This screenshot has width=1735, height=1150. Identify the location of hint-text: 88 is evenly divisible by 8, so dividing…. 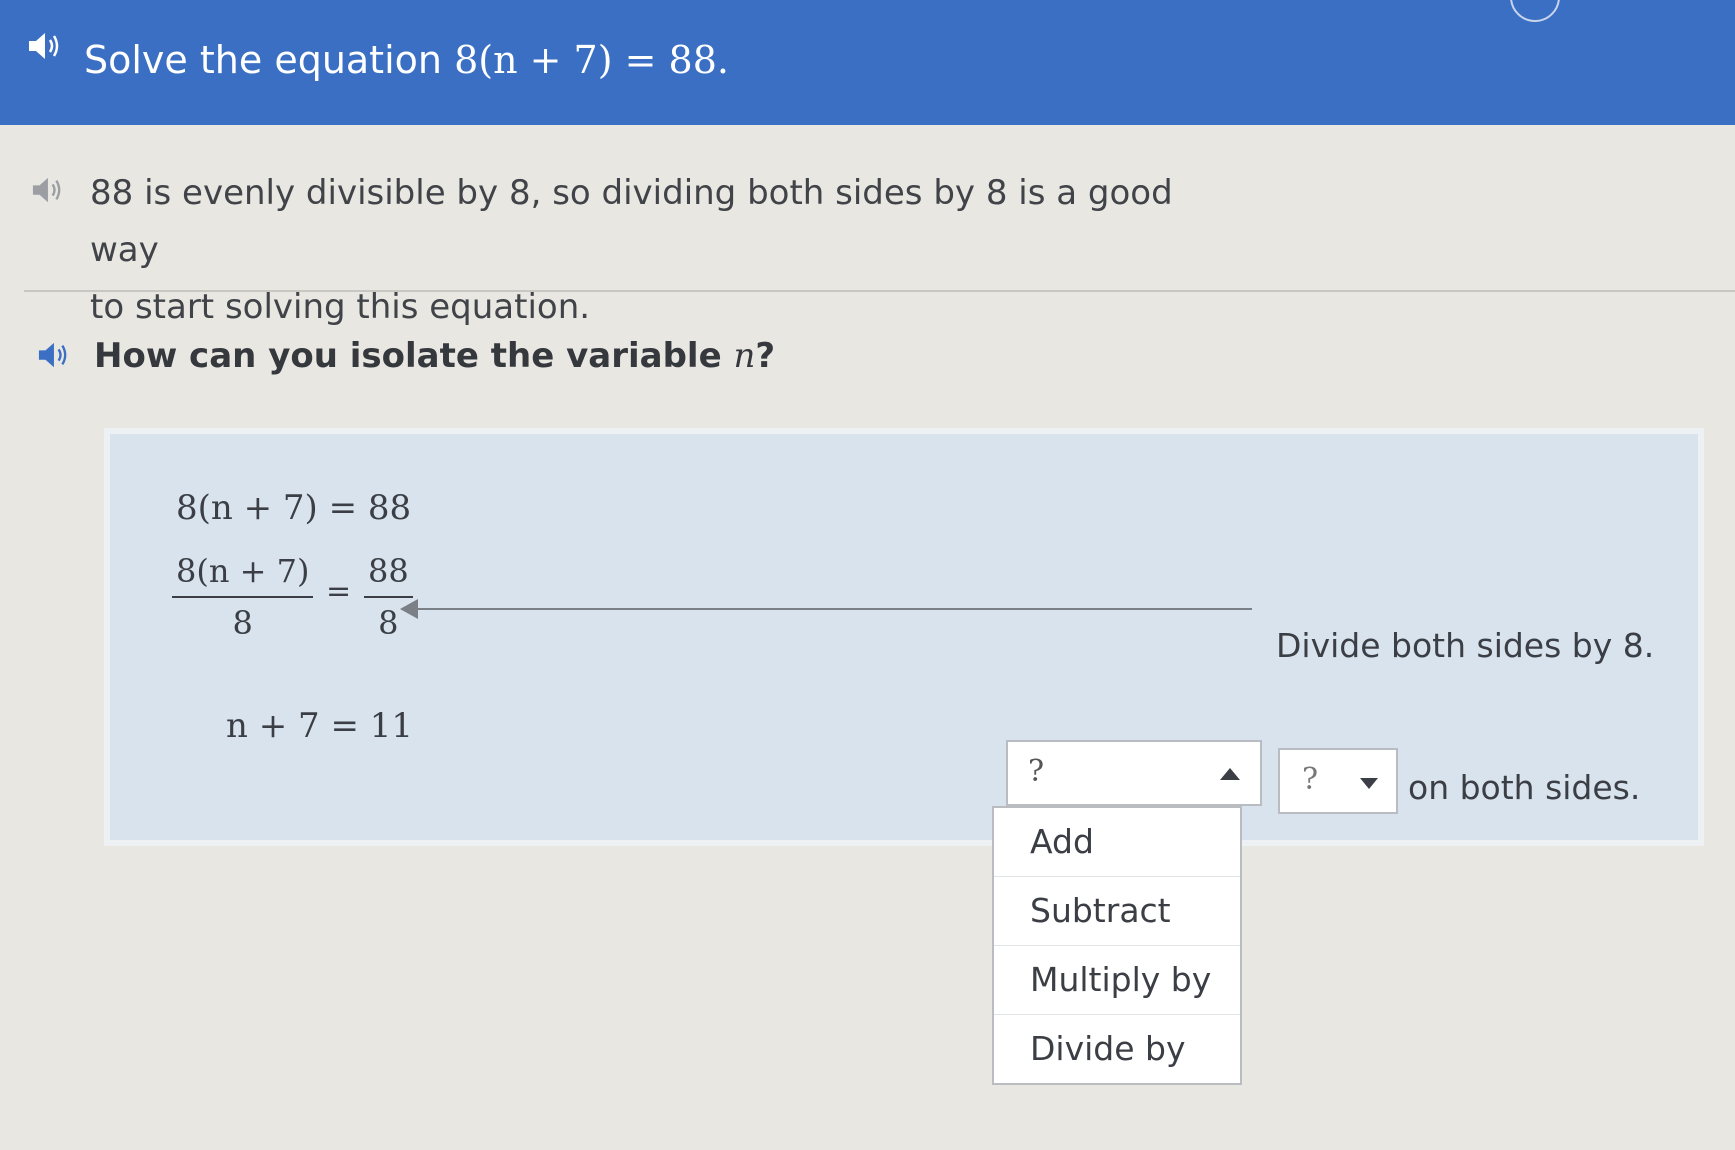
(655, 250).